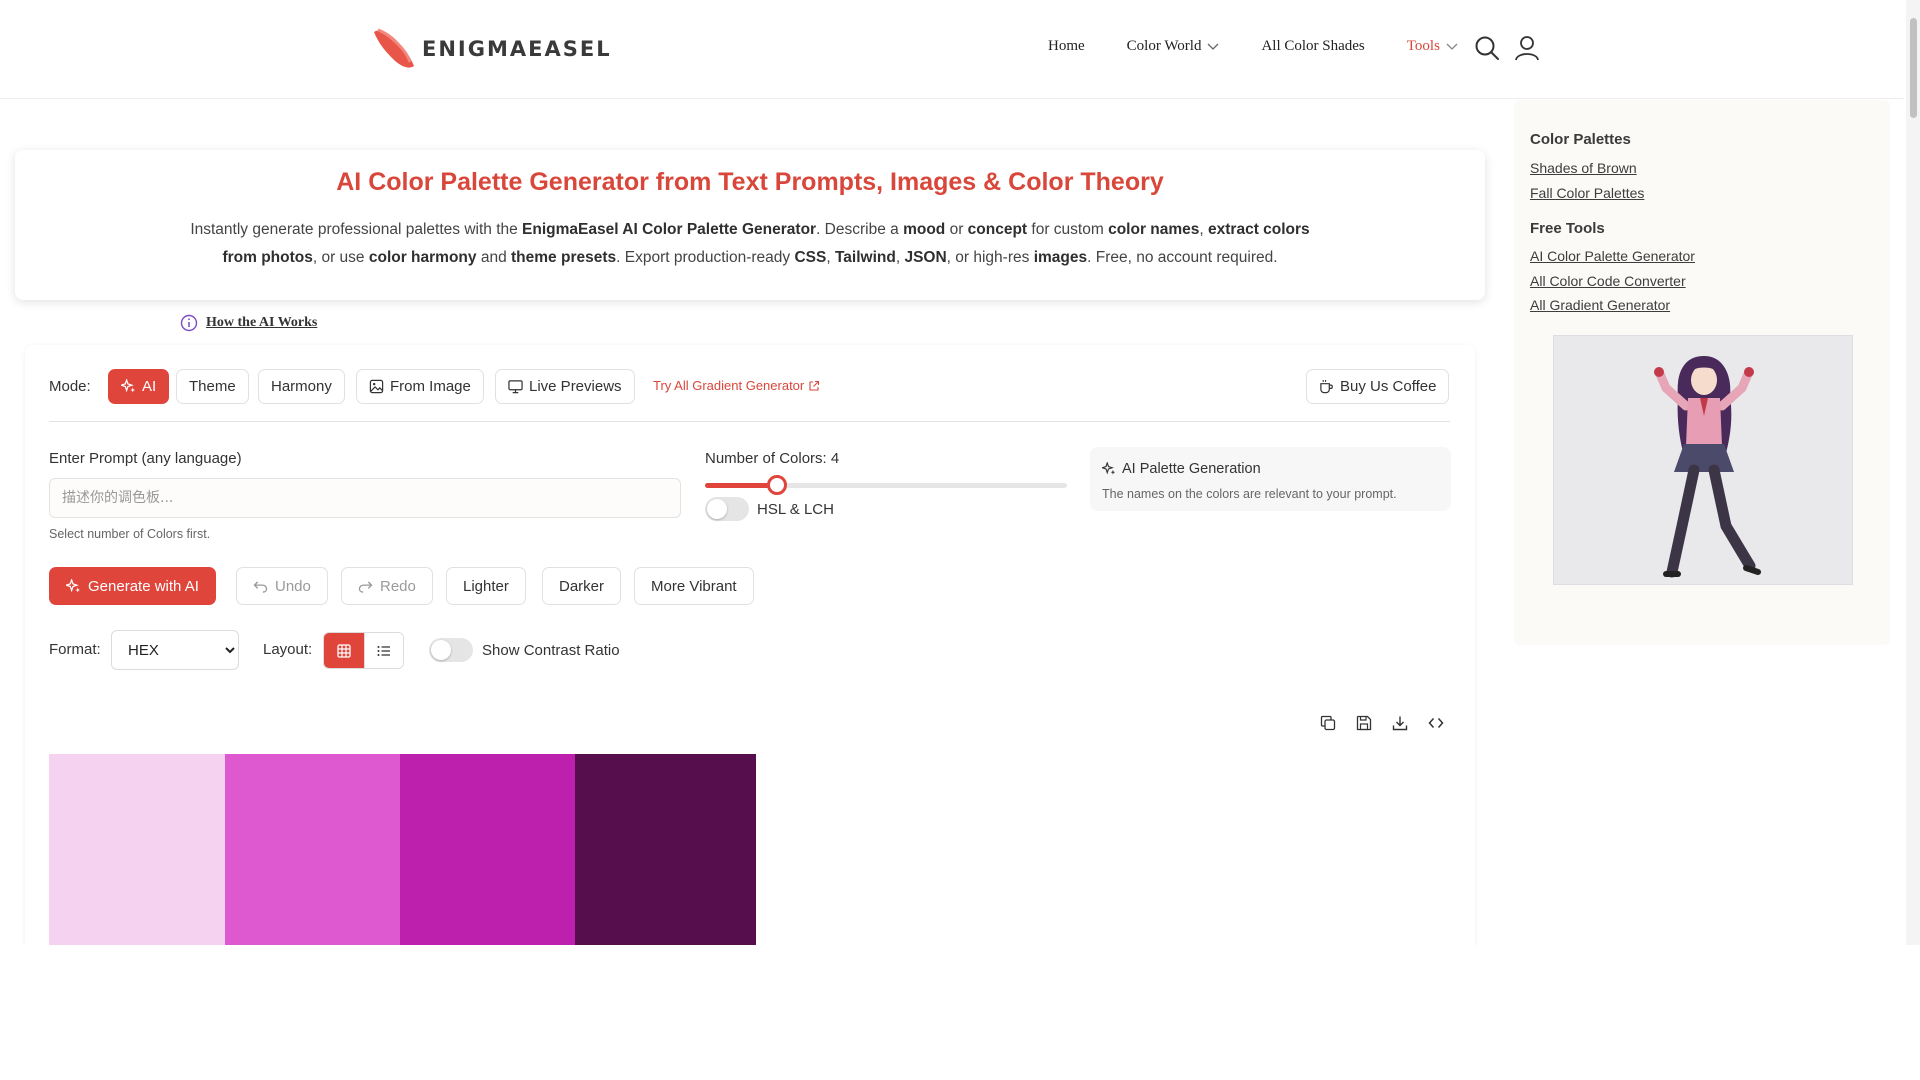 The width and height of the screenshot is (1920, 1080). Describe the element at coordinates (1400, 723) in the screenshot. I see `download-icon` at that location.